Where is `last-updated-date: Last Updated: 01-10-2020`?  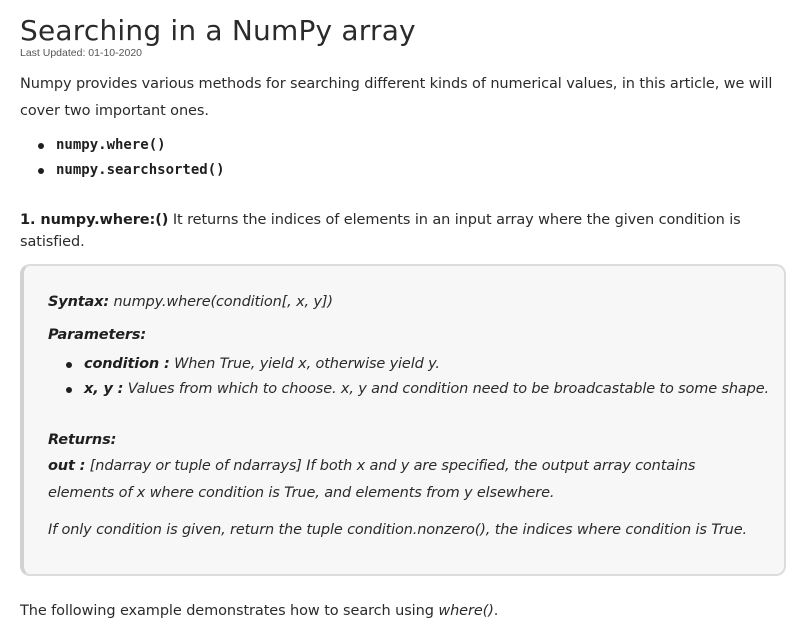 last-updated-date: Last Updated: 01-10-2020 is located at coordinates (81, 53).